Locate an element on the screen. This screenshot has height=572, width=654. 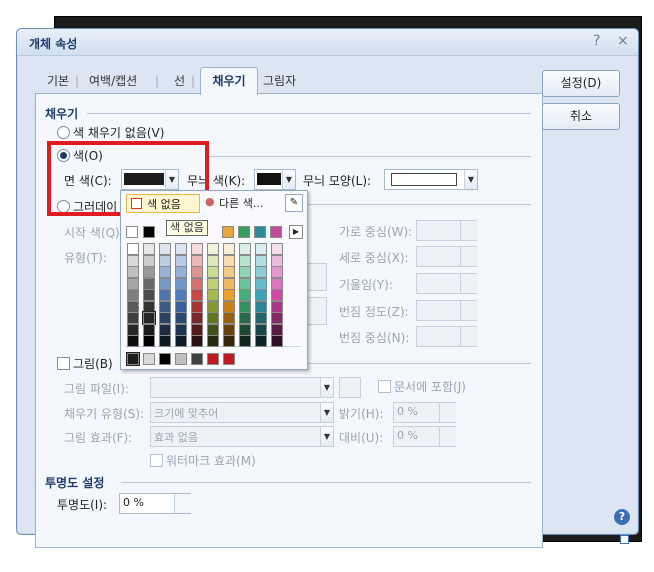
tab-margin-caption: 여백/캡션 is located at coordinates (113, 81).